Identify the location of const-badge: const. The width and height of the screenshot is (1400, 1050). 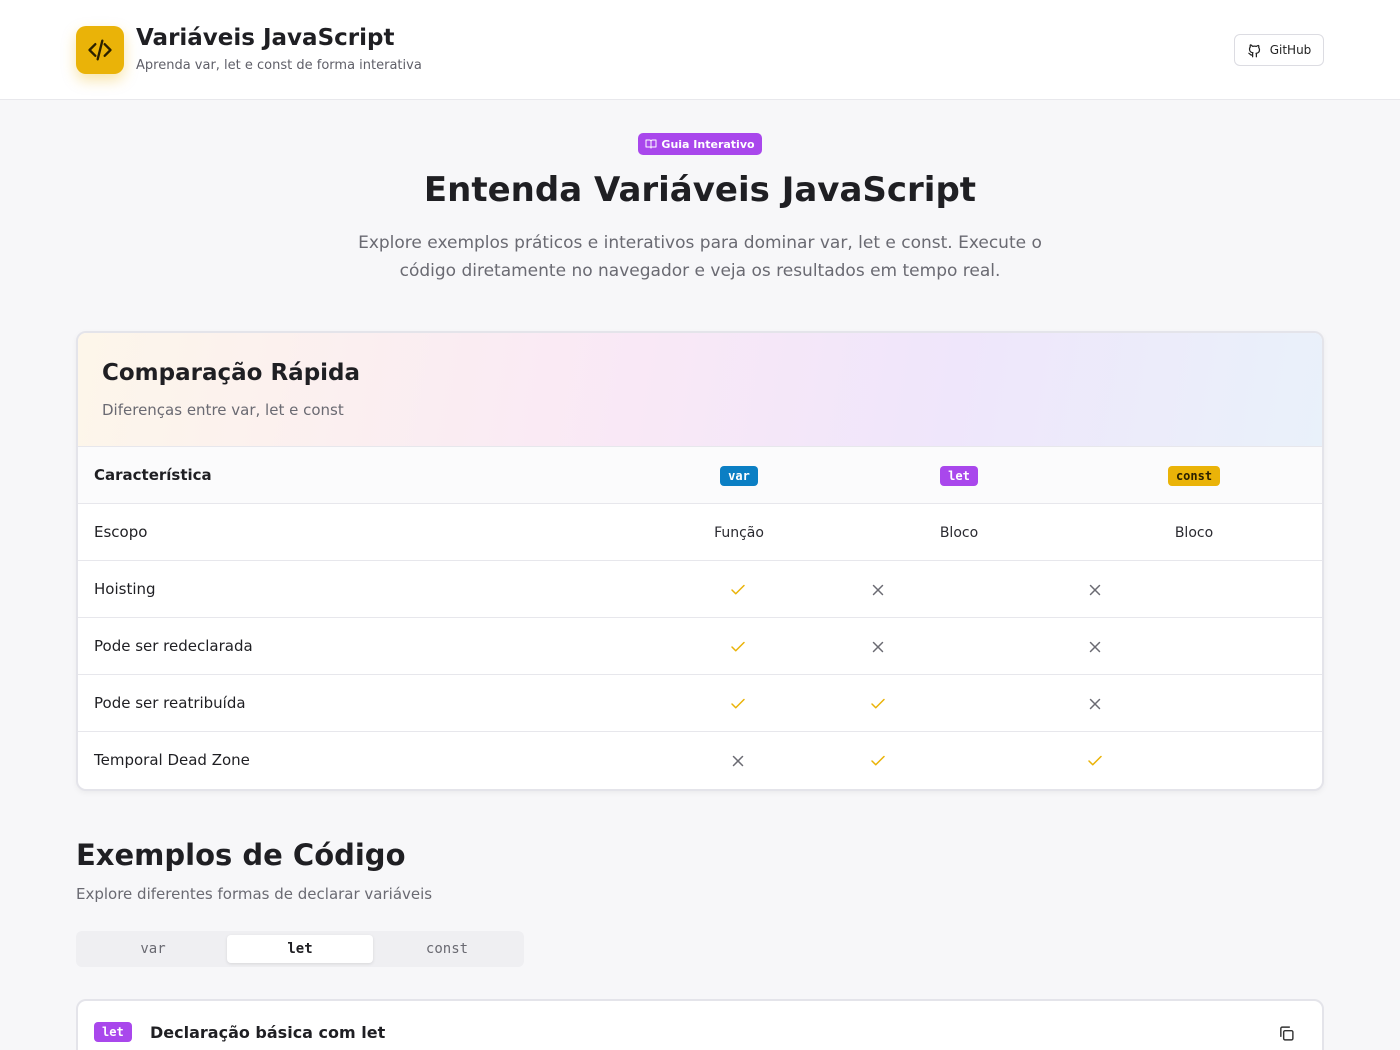
(1194, 475).